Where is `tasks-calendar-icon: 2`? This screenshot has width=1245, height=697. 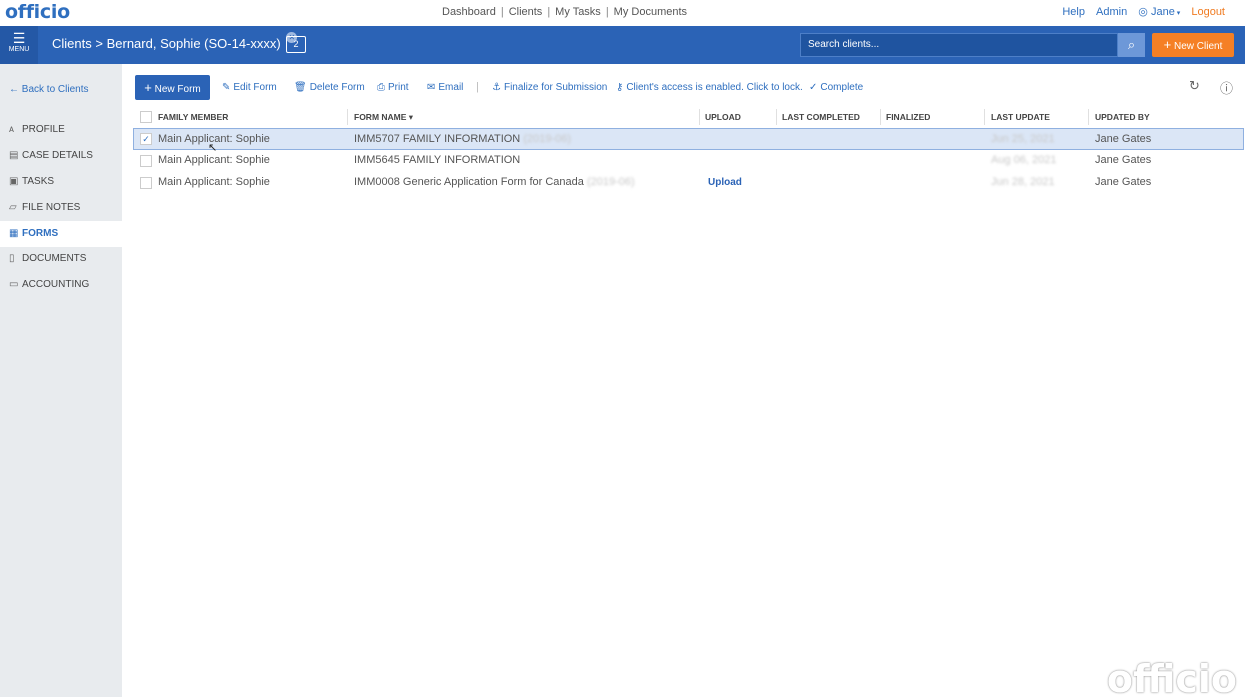
tasks-calendar-icon: 2 is located at coordinates (296, 44).